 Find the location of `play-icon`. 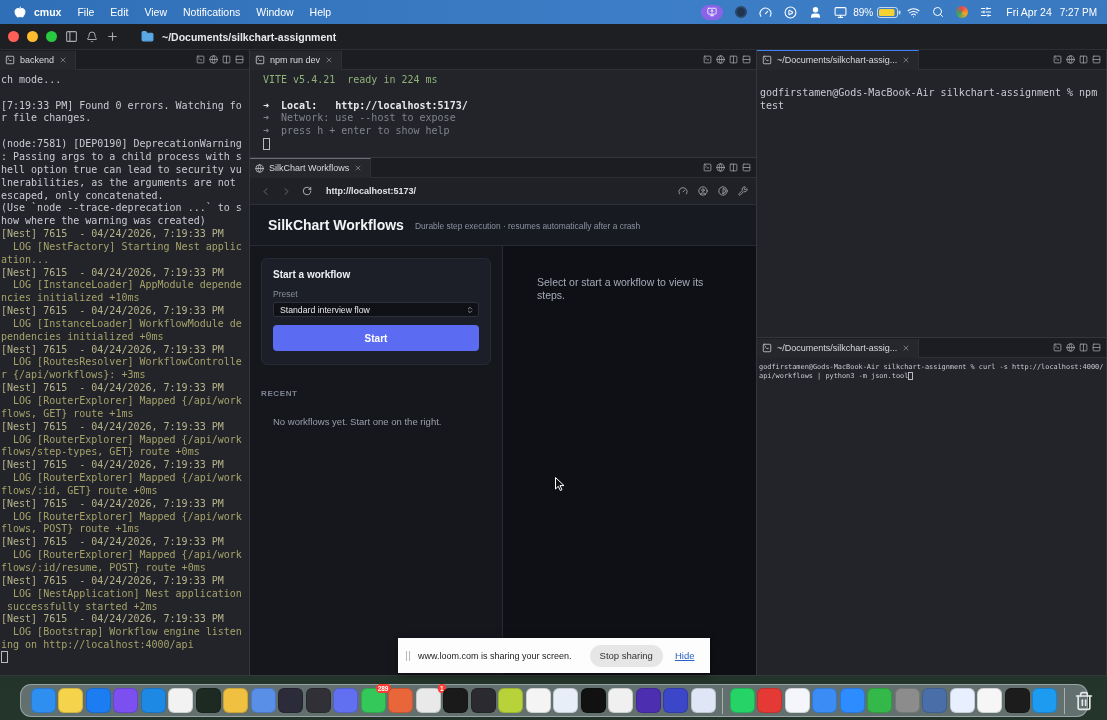

play-icon is located at coordinates (791, 12).